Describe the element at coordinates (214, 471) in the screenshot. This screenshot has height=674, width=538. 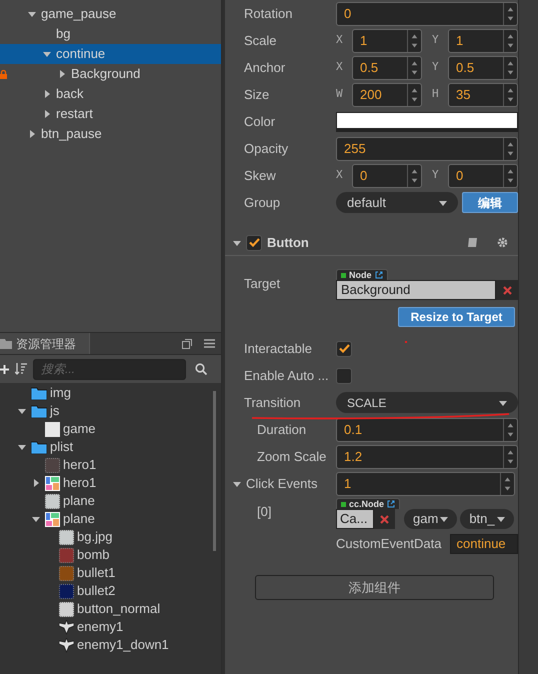
I see `scrollbar` at that location.